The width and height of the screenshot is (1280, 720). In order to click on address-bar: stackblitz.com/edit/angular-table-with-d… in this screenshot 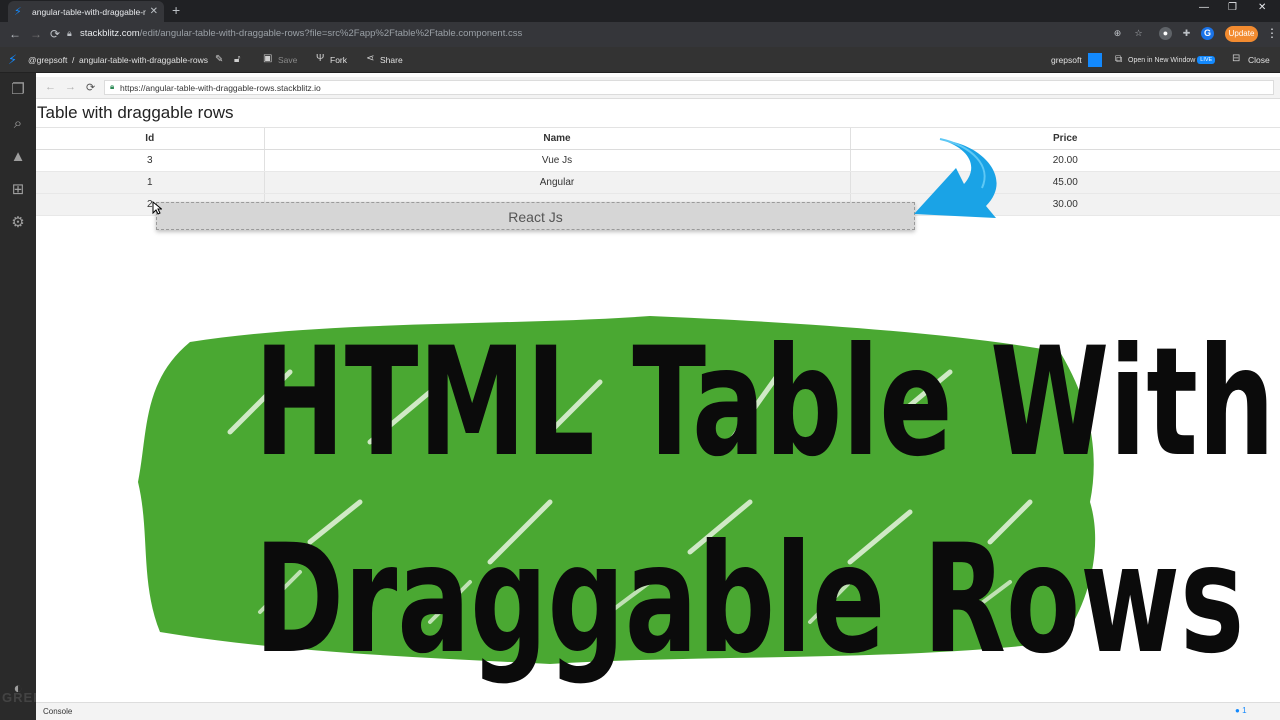, I will do `click(301, 33)`.